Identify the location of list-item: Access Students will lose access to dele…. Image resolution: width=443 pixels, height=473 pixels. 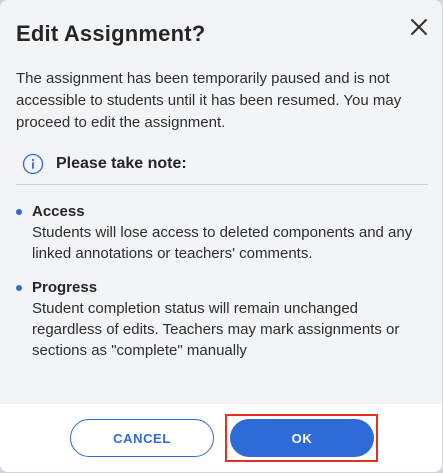
(222, 233).